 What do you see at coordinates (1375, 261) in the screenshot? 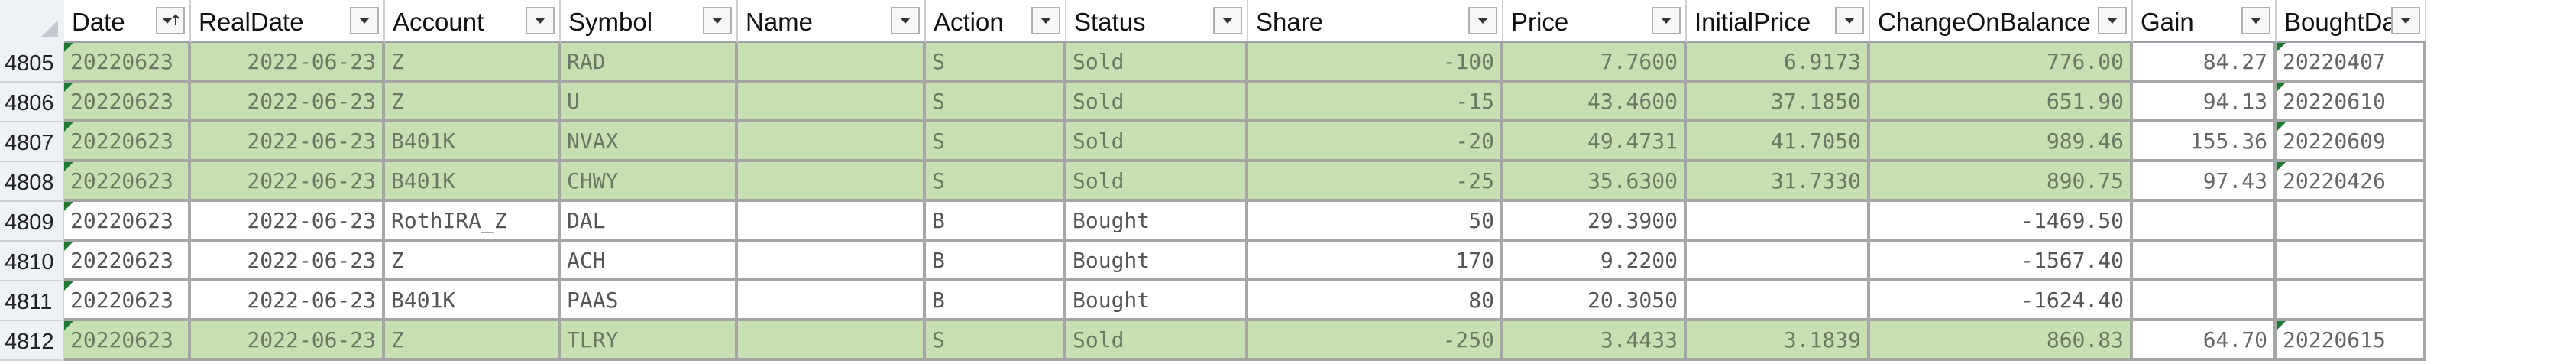
I see `cell-share: 170` at bounding box center [1375, 261].